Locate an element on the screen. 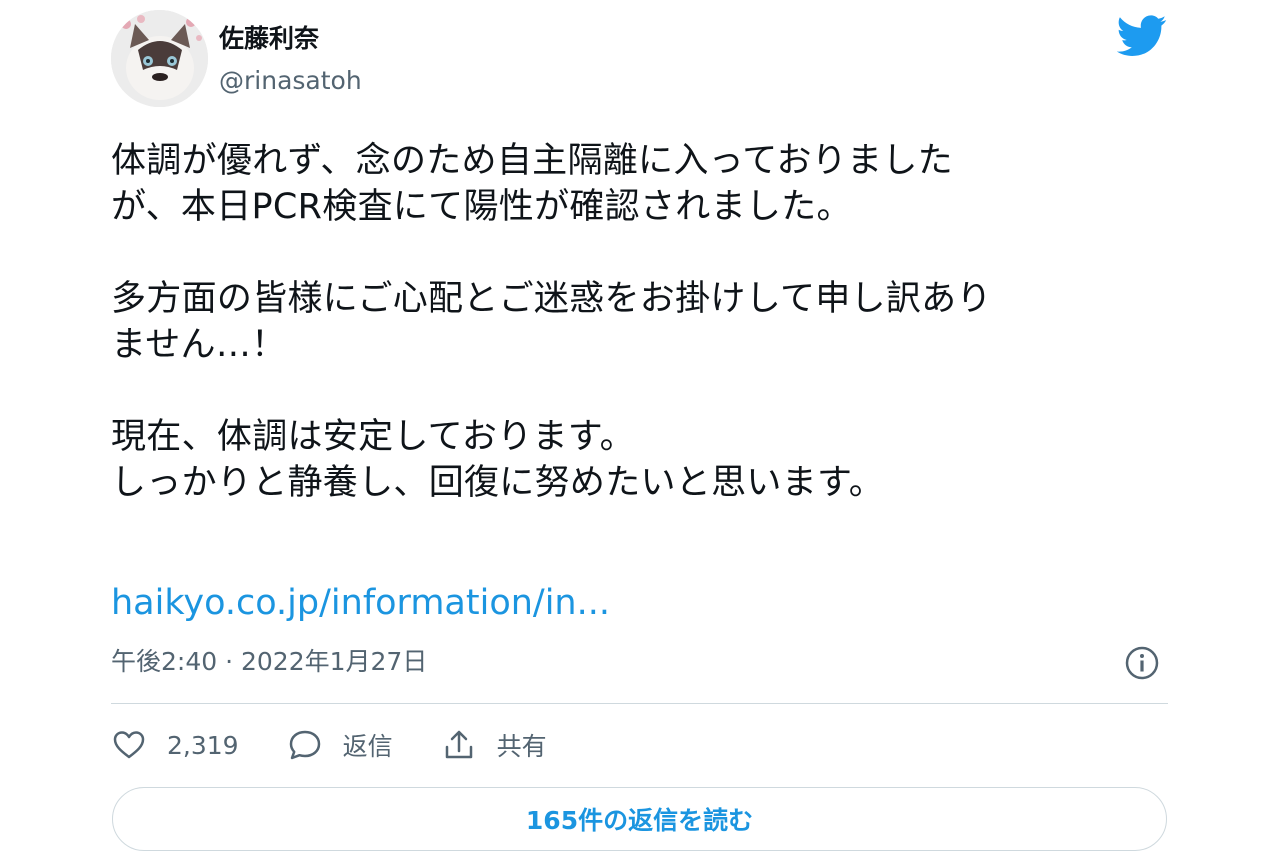 Image resolution: width=1280 pixels, height=864 pixels. share-icon is located at coordinates (458, 744).